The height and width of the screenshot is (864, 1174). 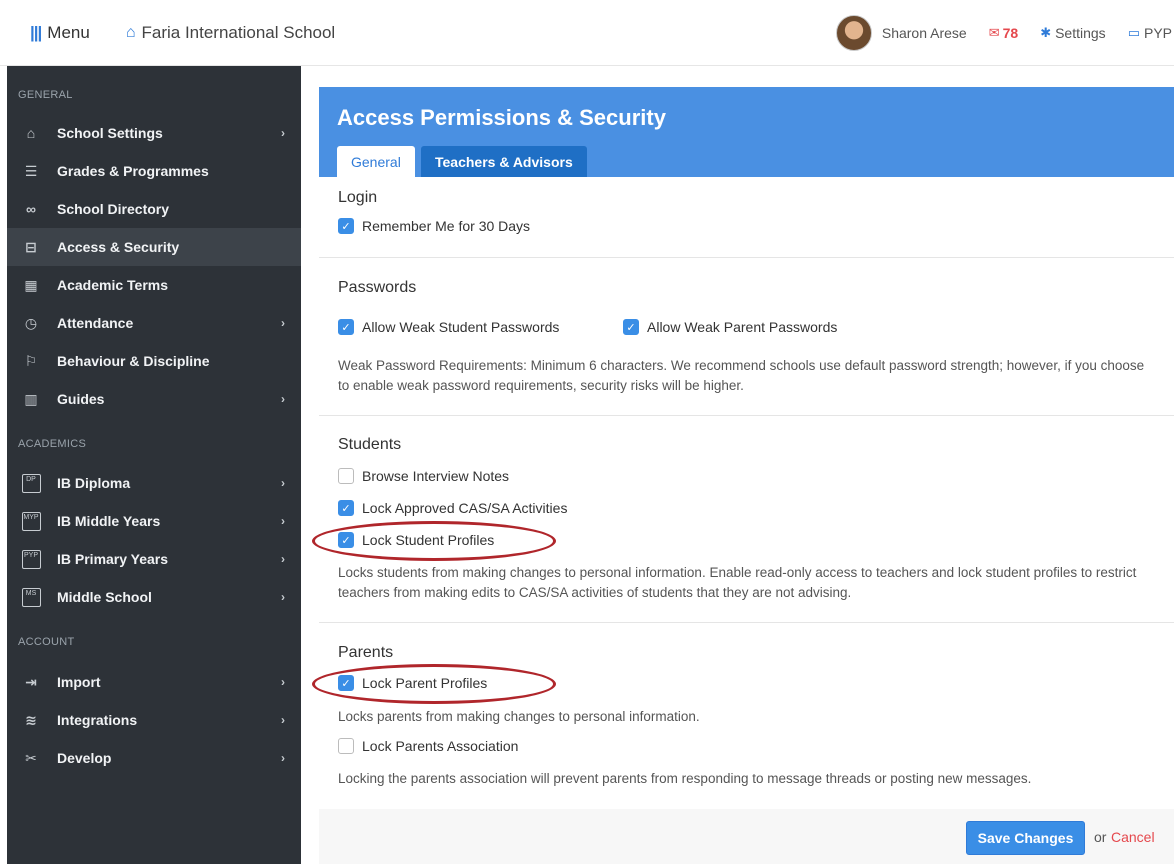 I want to click on section-title: Passwords, so click(x=377, y=287).